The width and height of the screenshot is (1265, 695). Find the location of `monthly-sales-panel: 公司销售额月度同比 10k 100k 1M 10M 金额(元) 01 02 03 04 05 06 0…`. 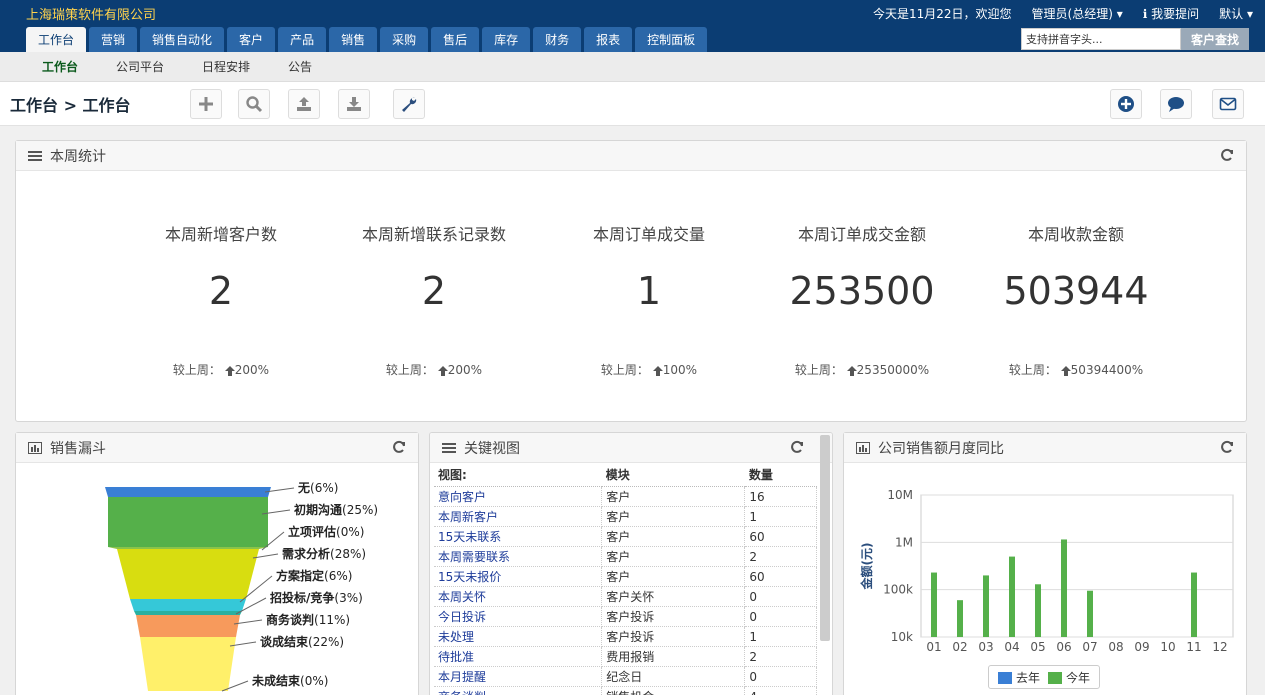

monthly-sales-panel: 公司销售额月度同比 10k 100k 1M 10M 金额(元) 01 02 03 04 05 06 0… is located at coordinates (1045, 563).